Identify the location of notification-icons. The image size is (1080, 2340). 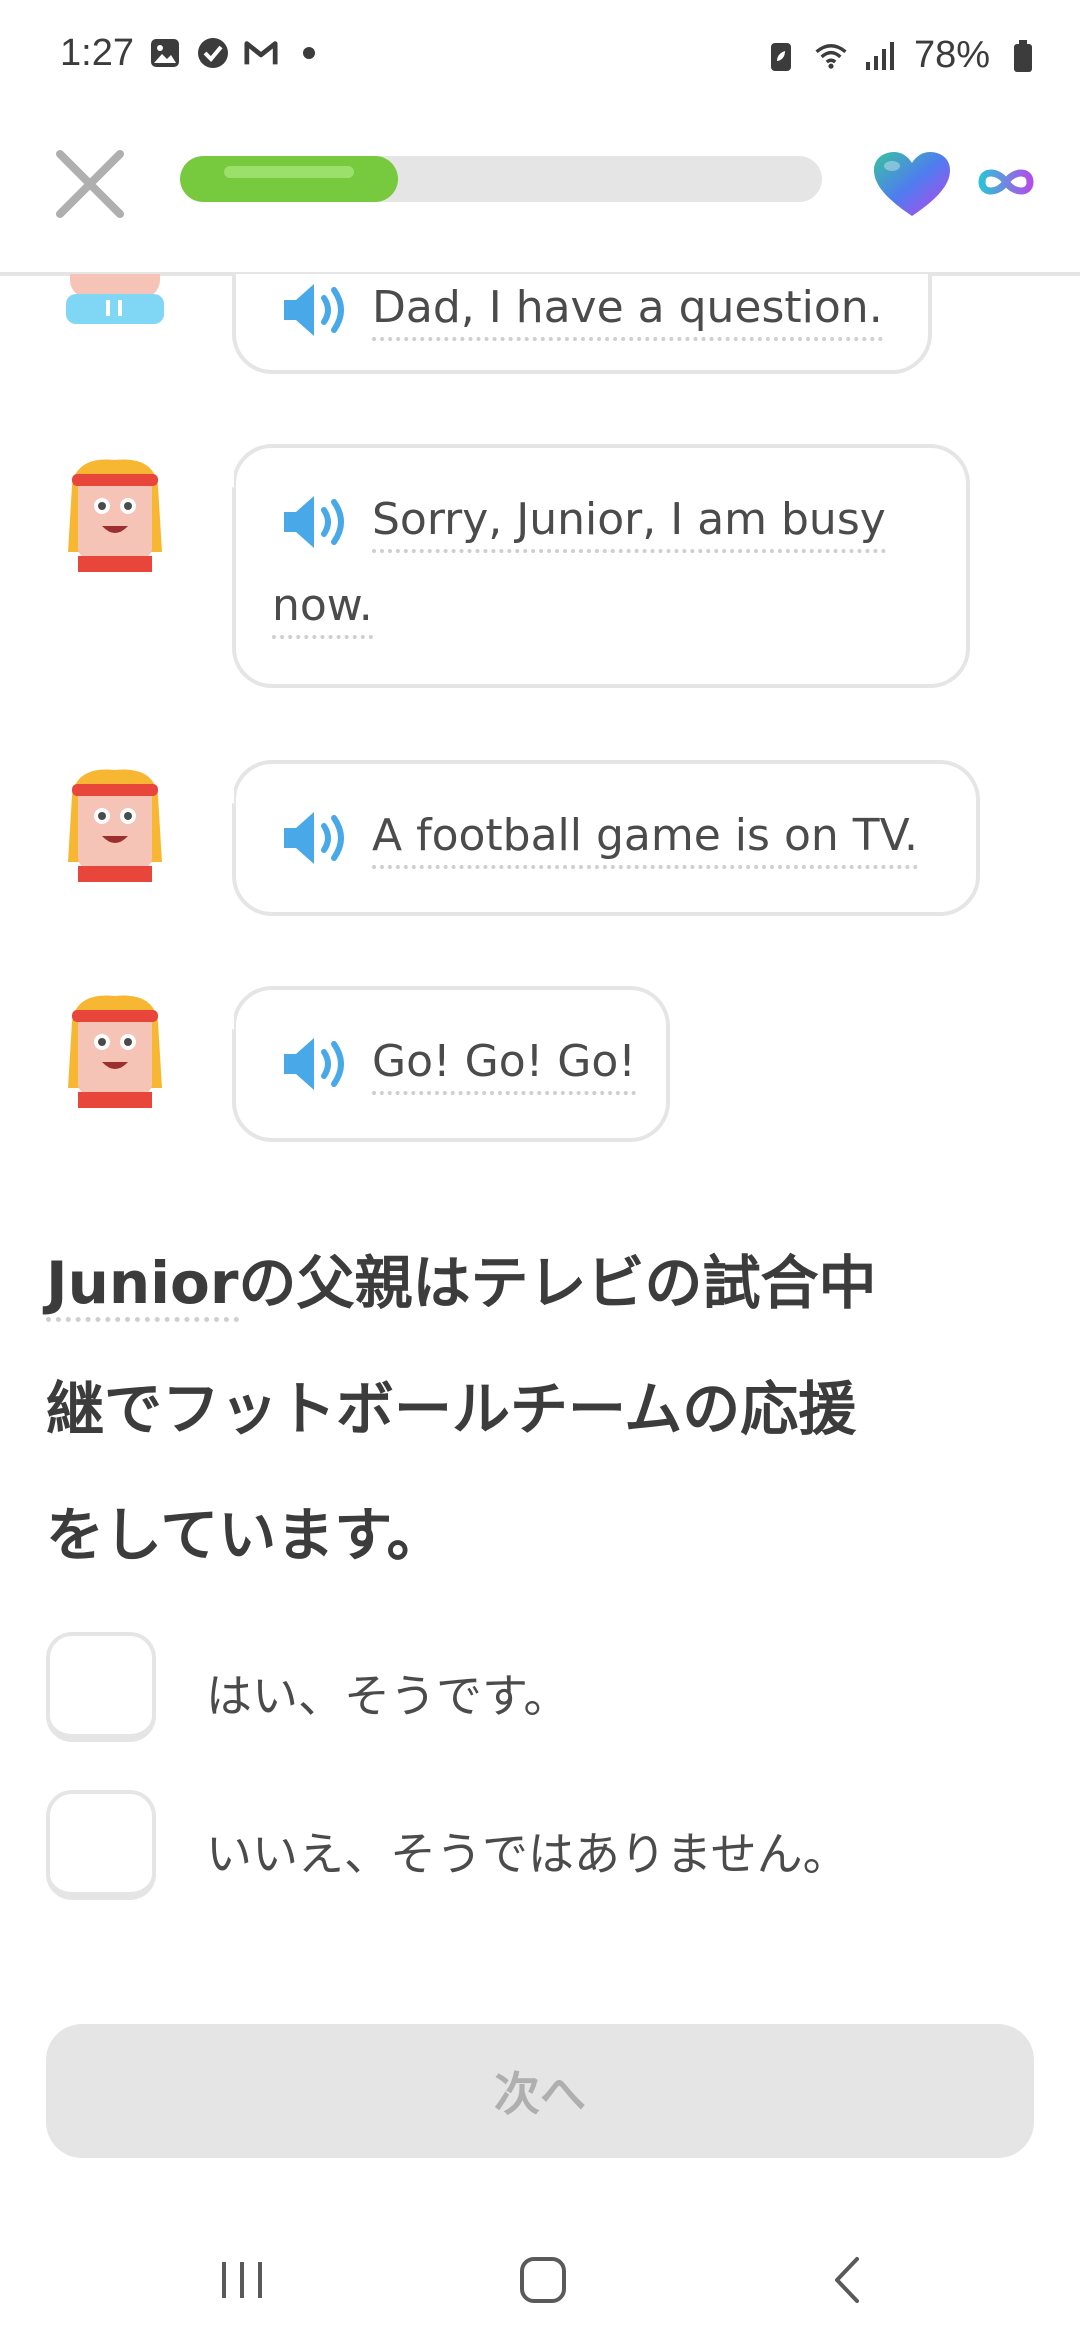
(237, 53).